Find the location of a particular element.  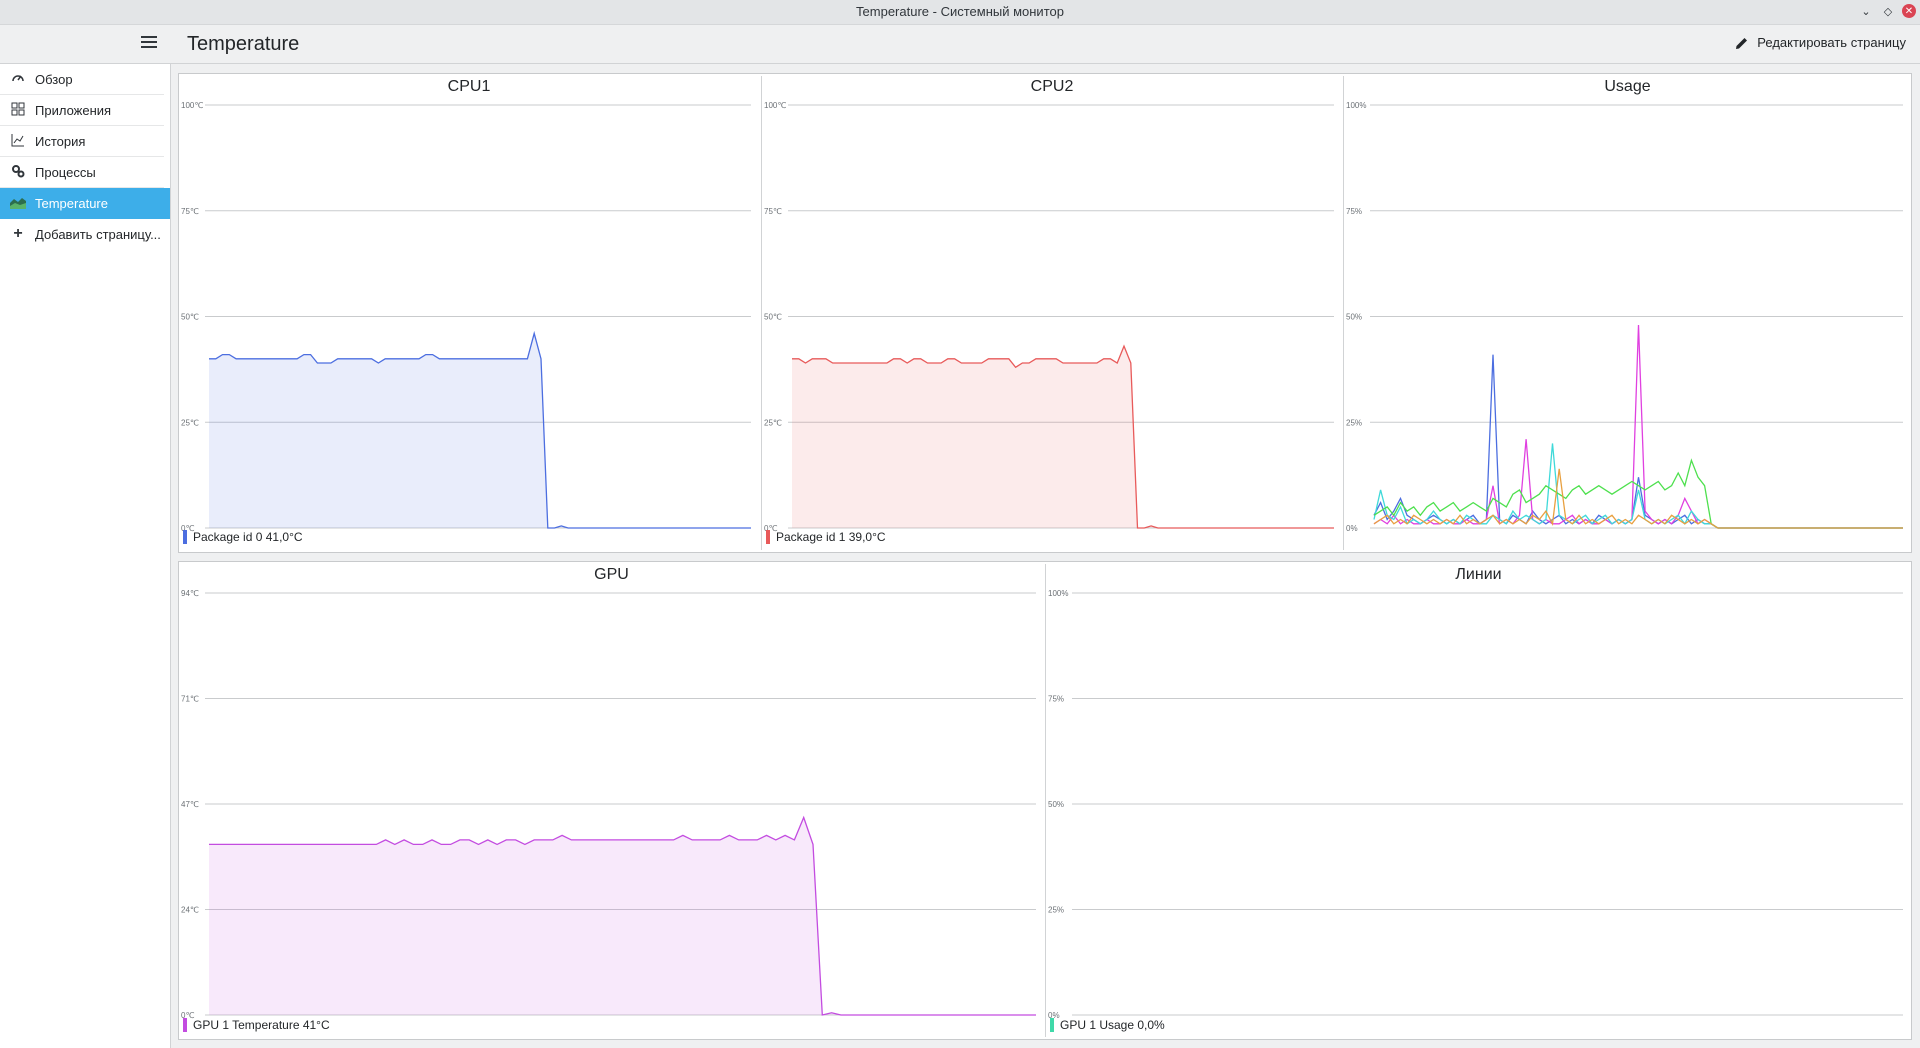

chart-legend: Package id 1 39,0°C is located at coordinates (826, 537).